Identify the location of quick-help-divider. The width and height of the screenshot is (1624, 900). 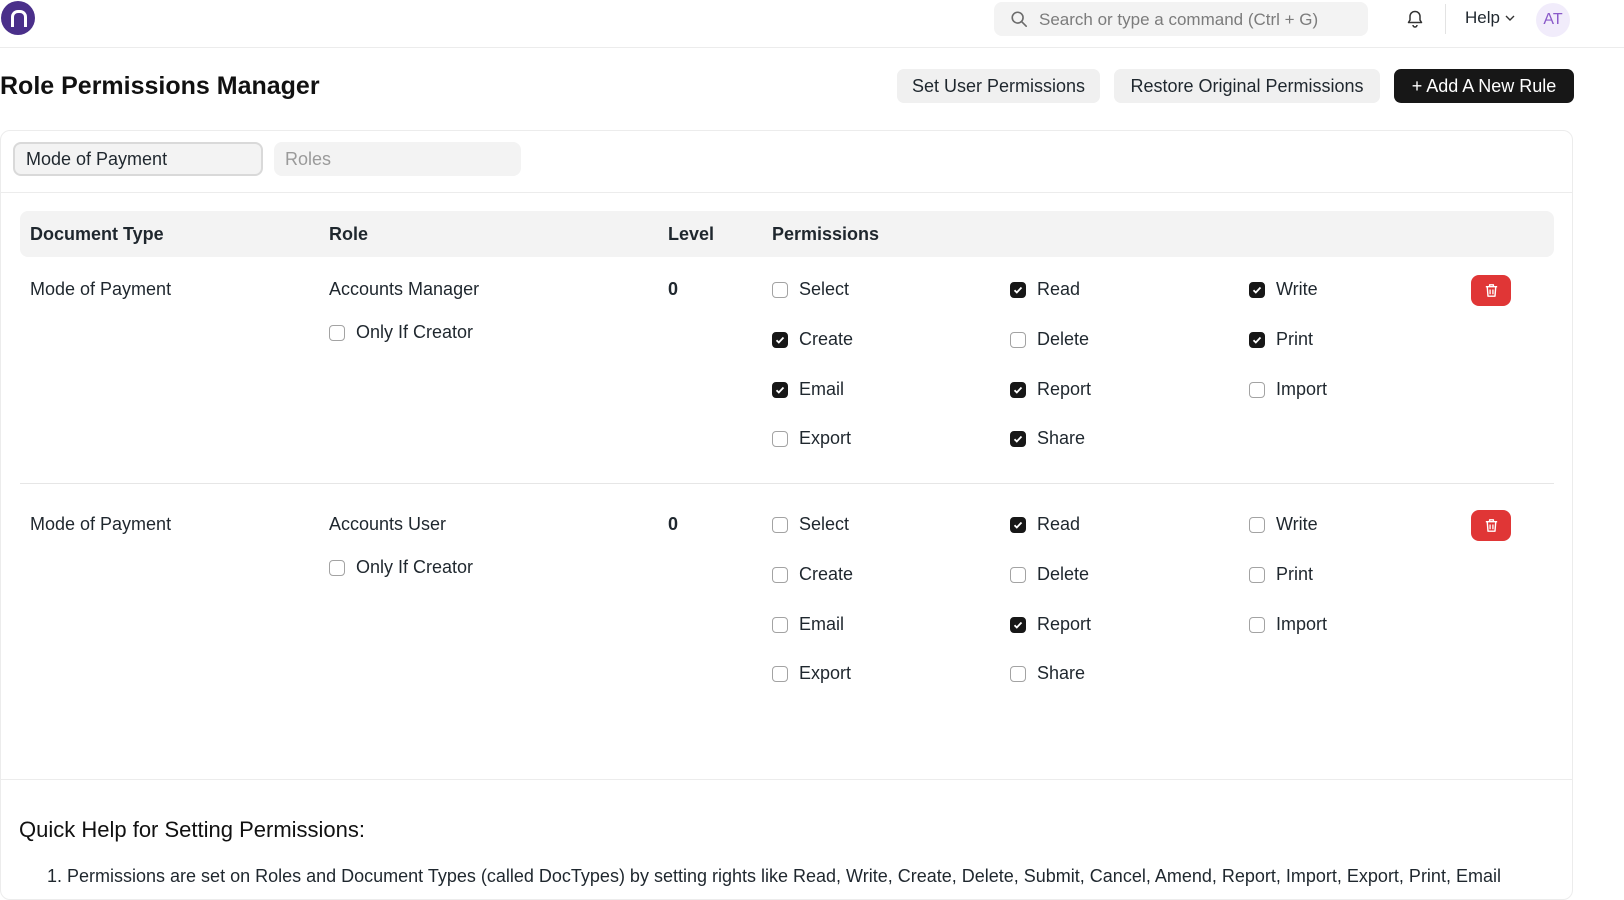
(786, 779).